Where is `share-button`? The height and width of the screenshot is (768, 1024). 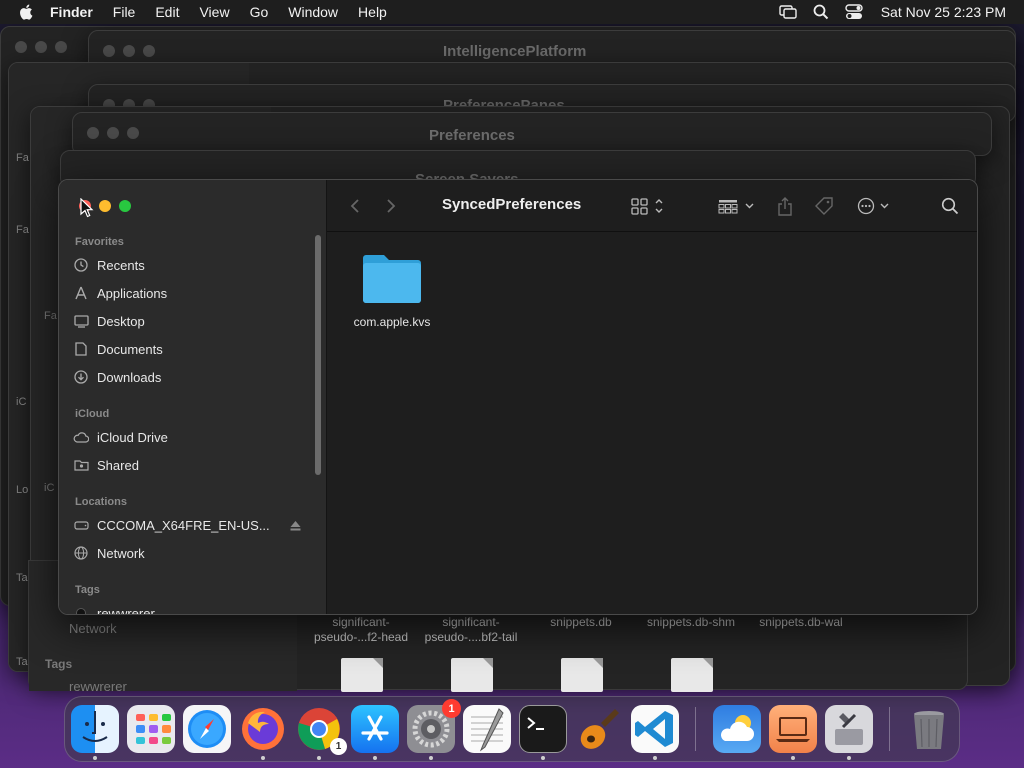 share-button is located at coordinates (785, 206).